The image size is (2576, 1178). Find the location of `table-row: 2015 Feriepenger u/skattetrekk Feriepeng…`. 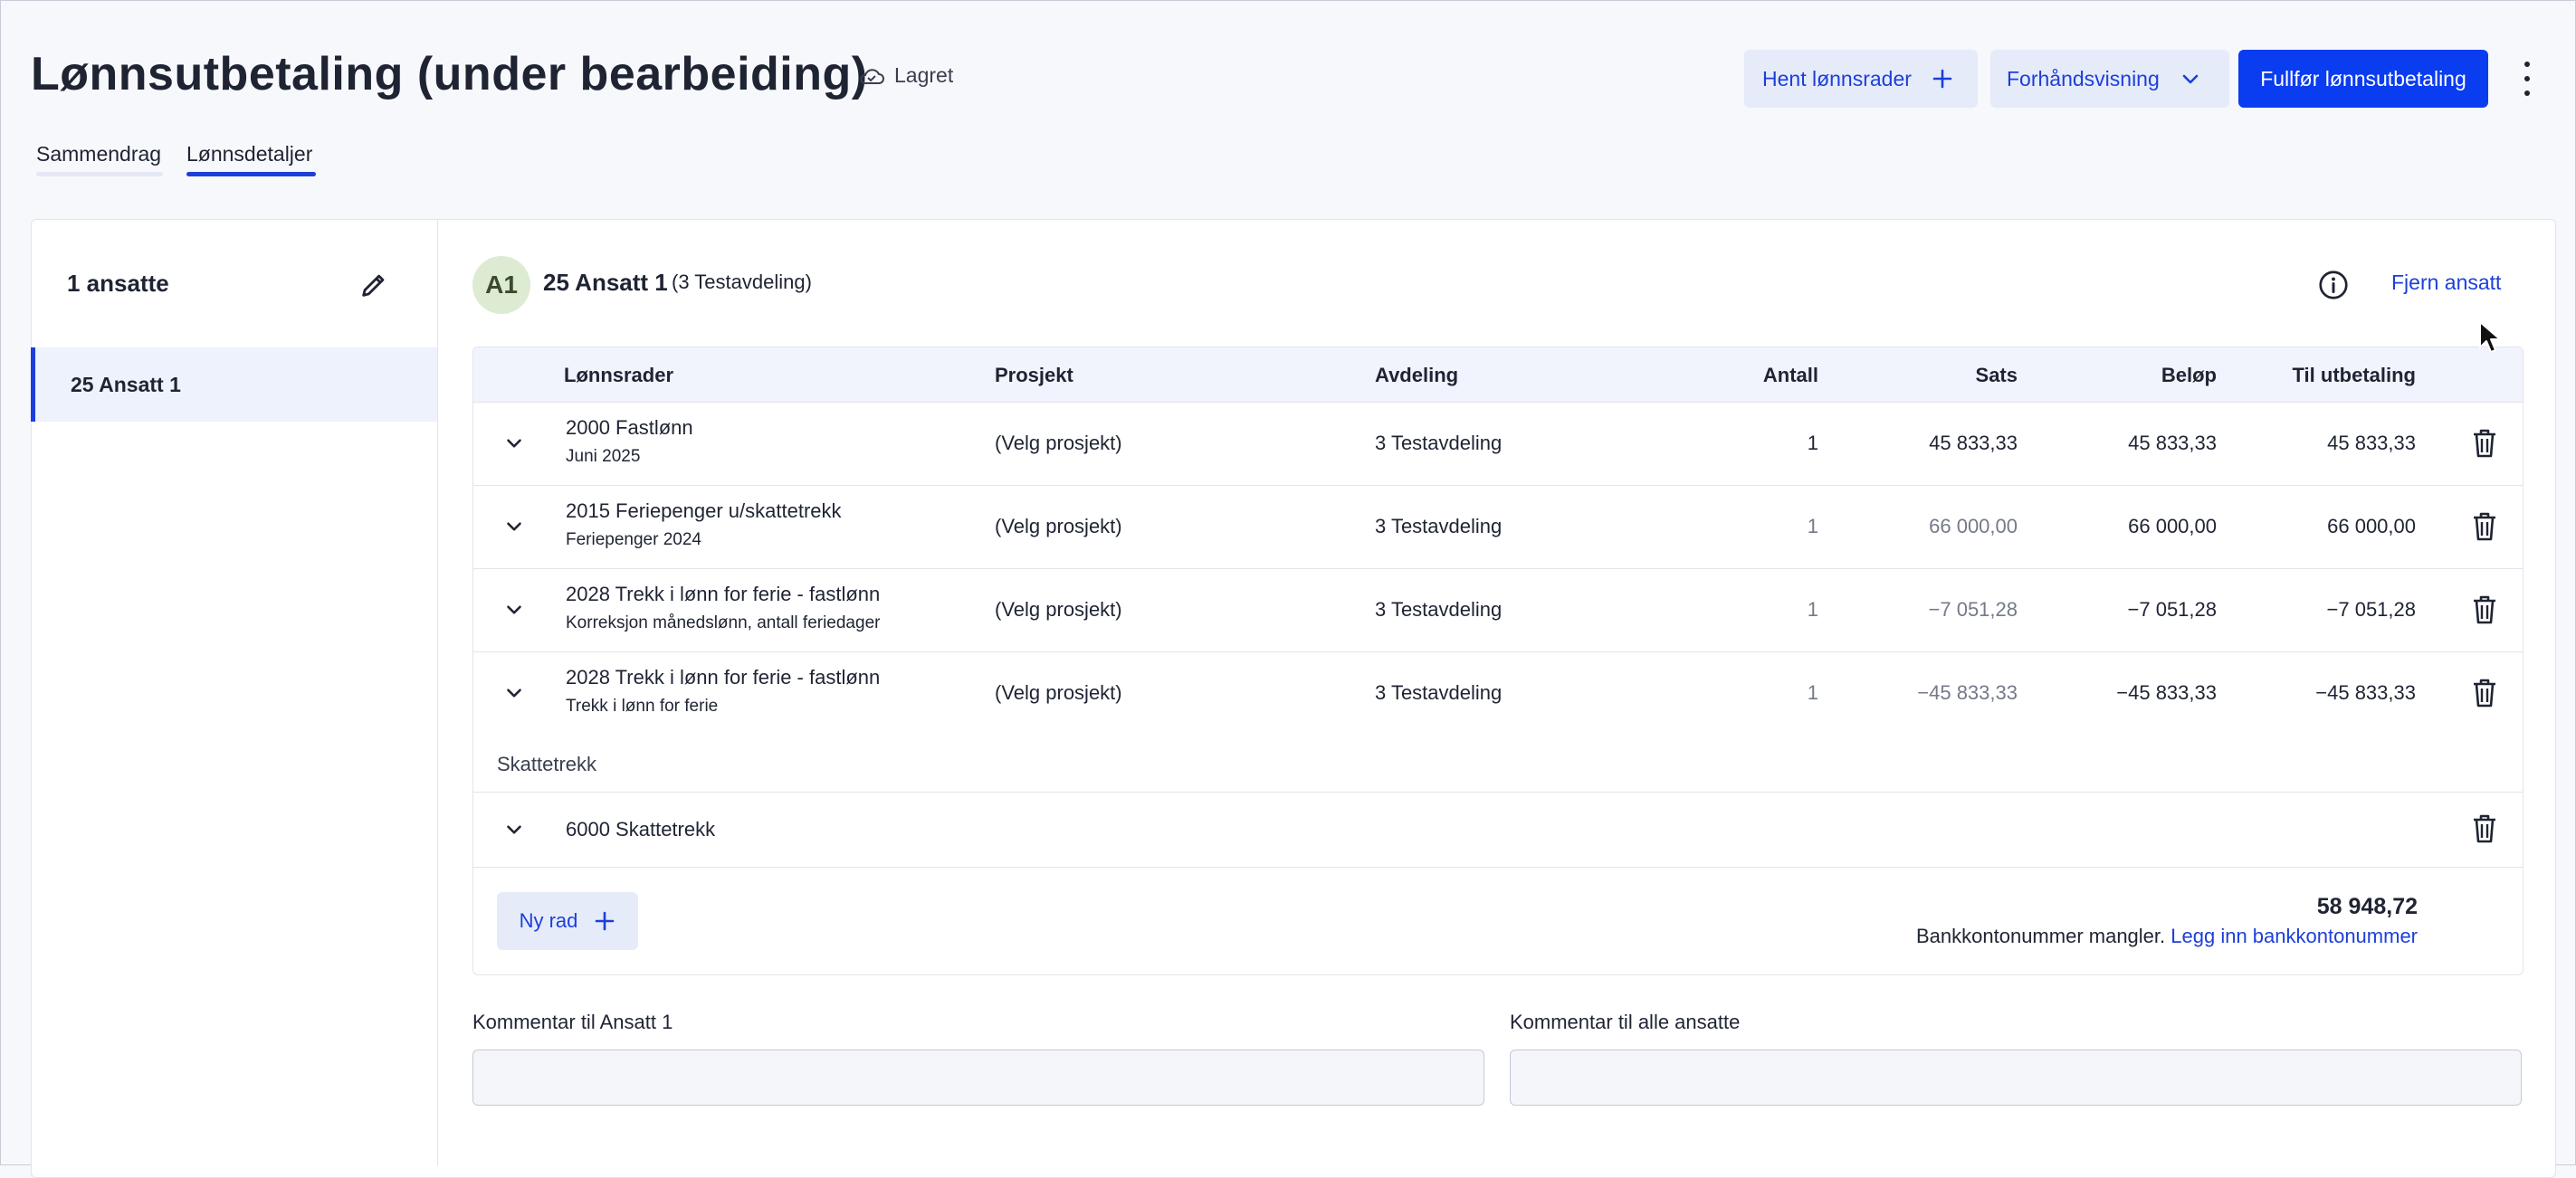

table-row: 2015 Feriepenger u/skattetrekk Feriepeng… is located at coordinates (1498, 527).